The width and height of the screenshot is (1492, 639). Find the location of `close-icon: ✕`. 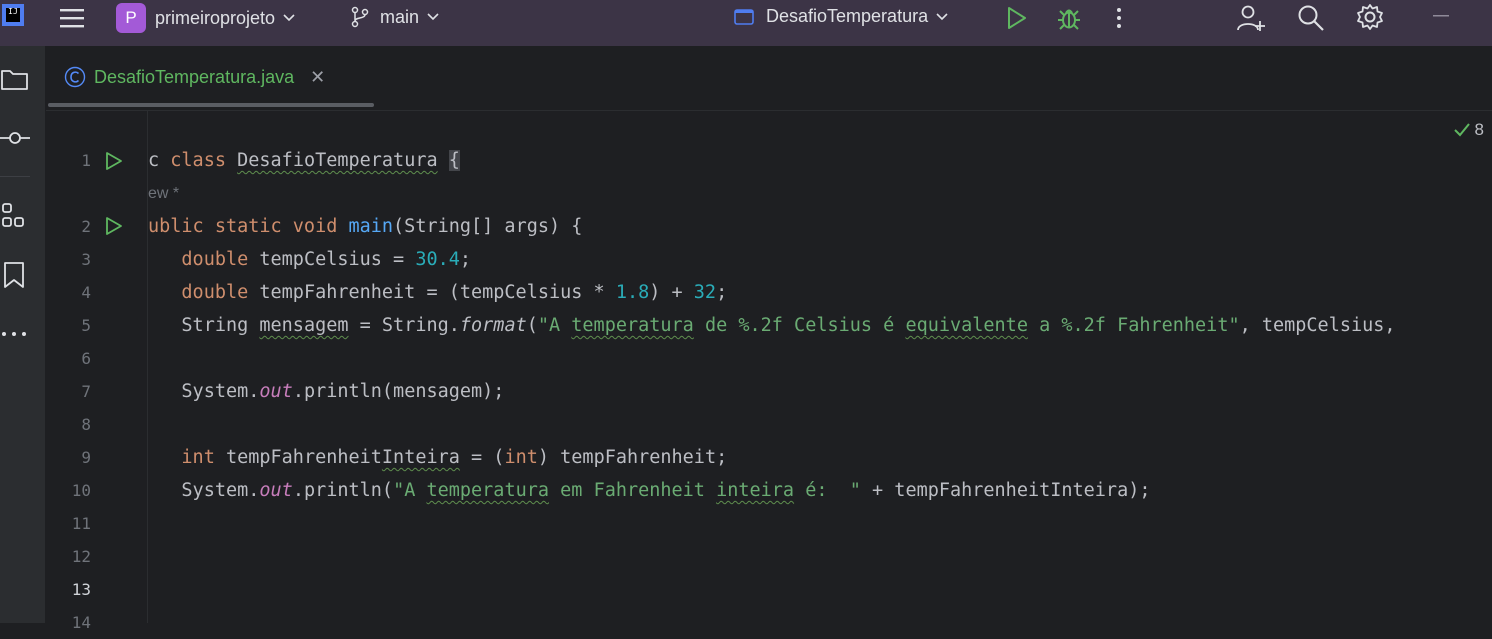

close-icon: ✕ is located at coordinates (317, 77).